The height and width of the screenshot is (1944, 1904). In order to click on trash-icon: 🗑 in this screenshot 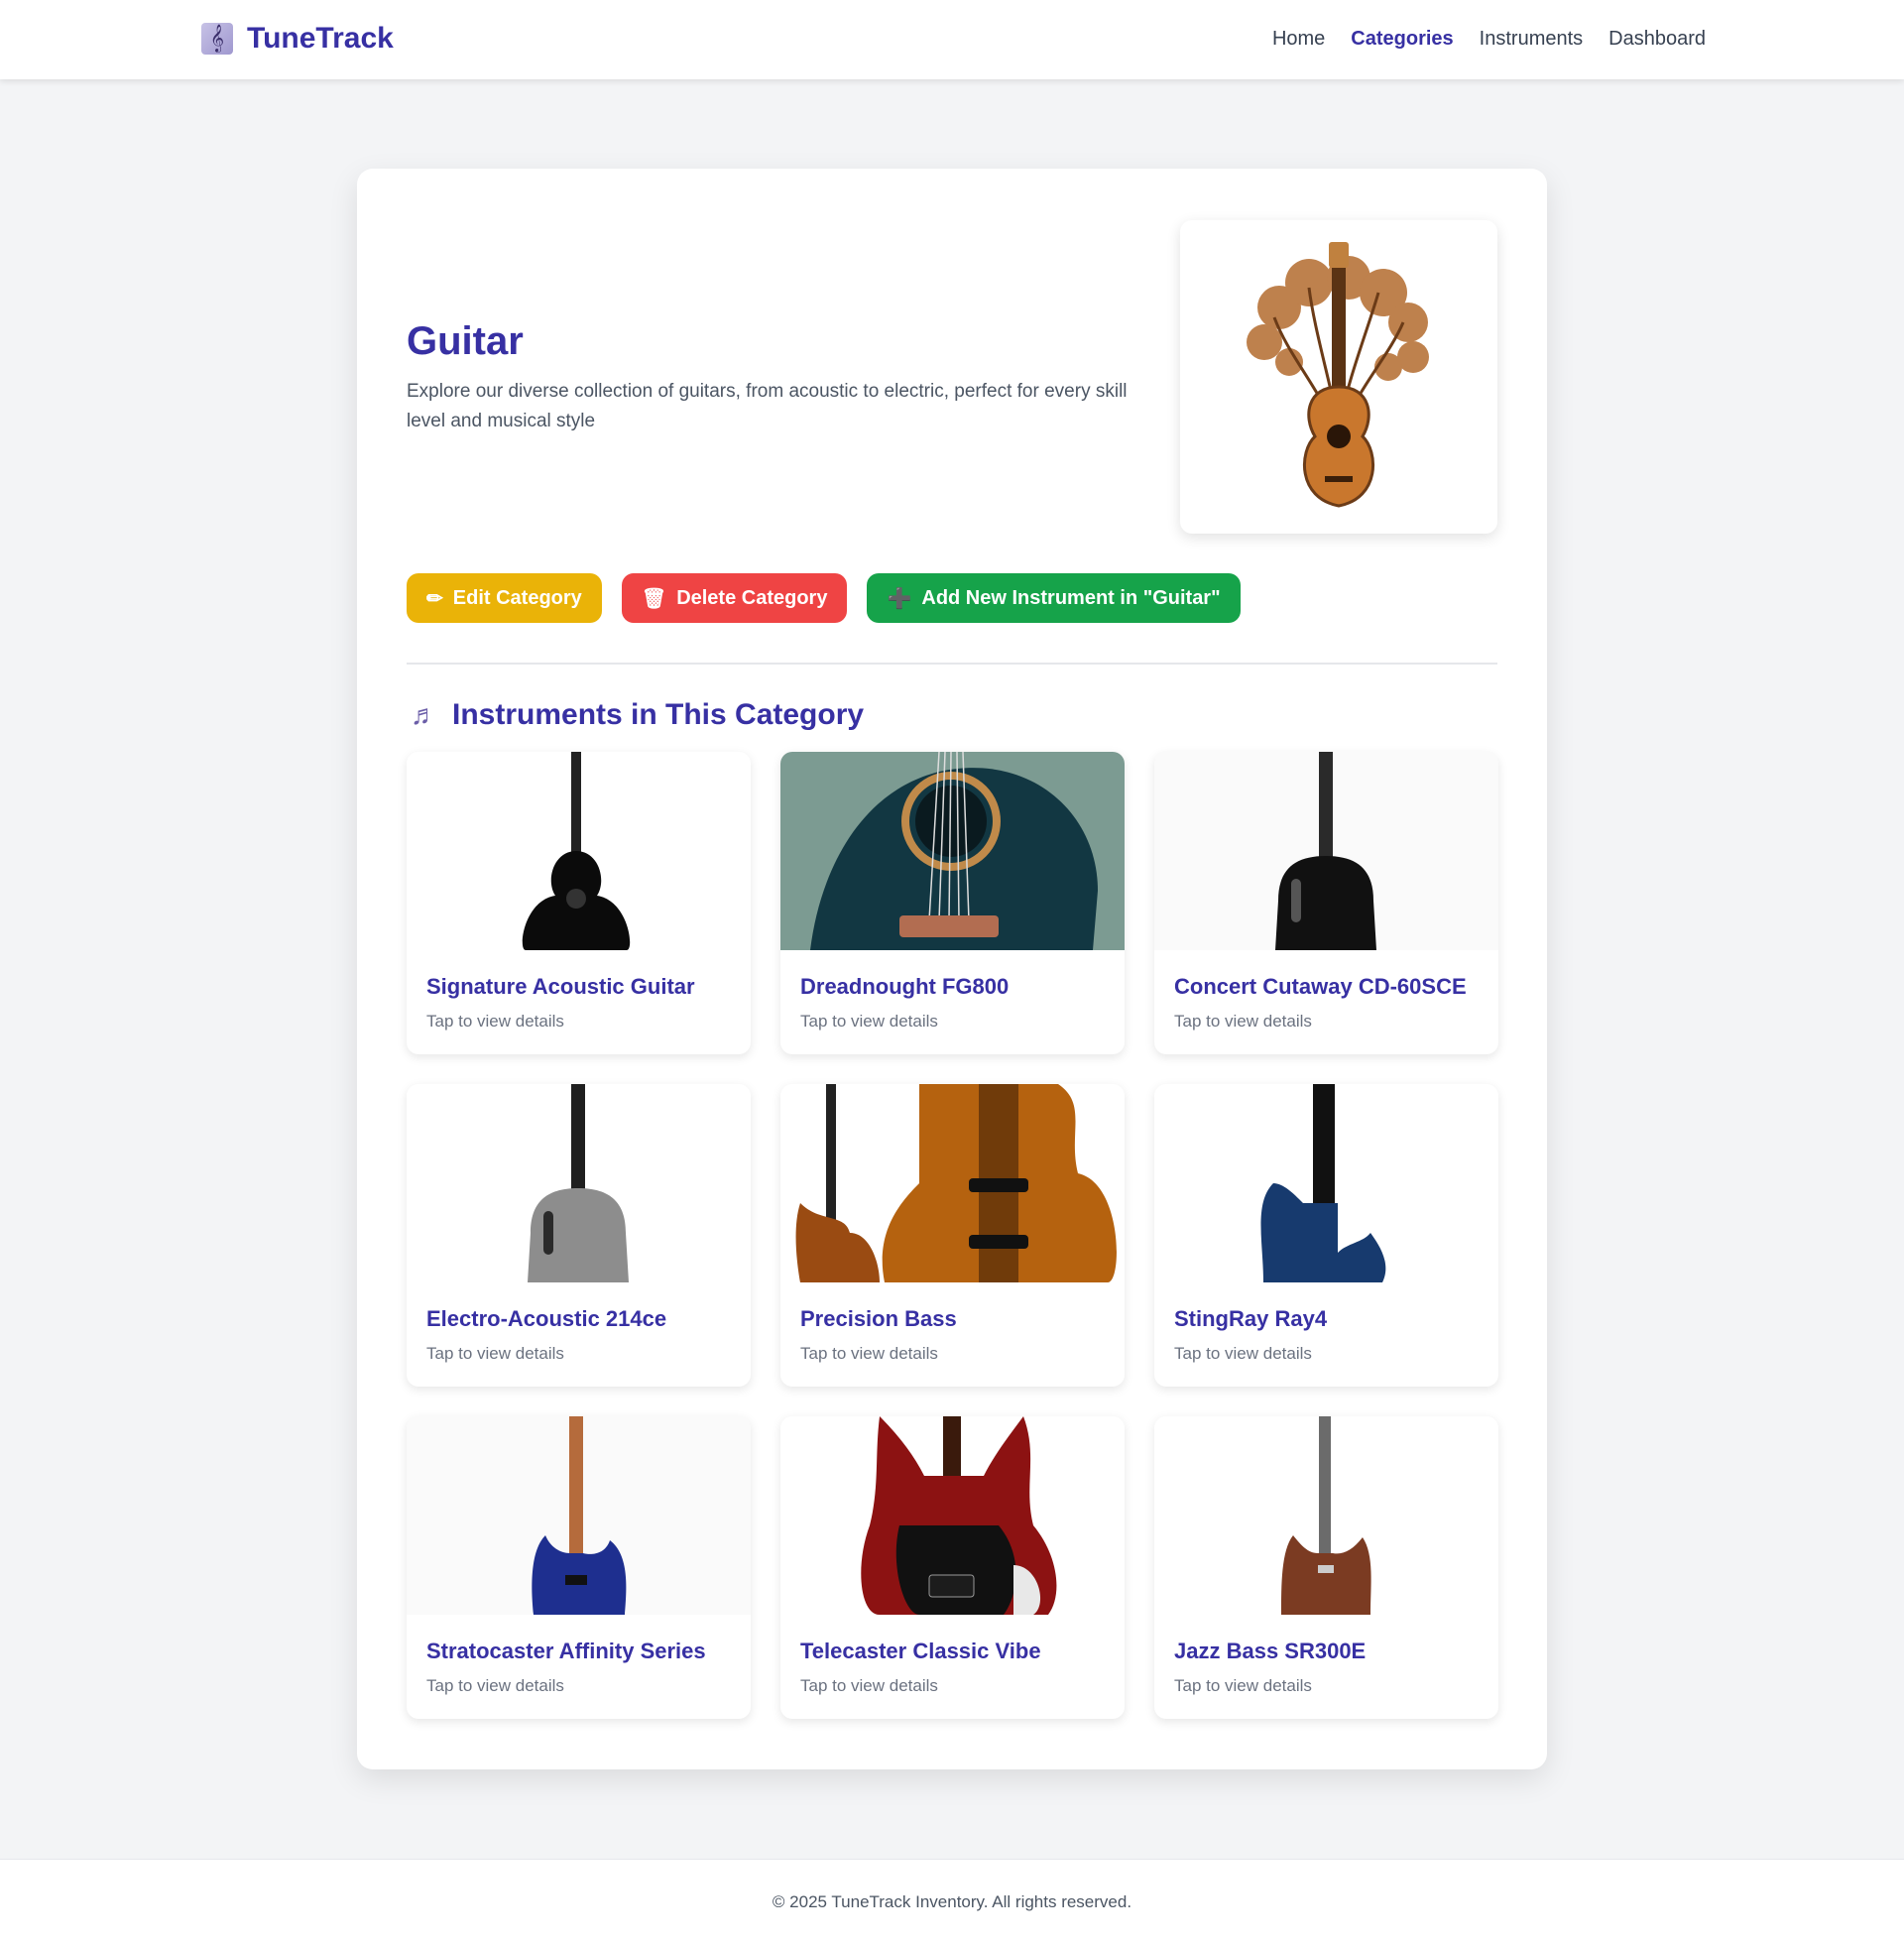, I will do `click(654, 598)`.